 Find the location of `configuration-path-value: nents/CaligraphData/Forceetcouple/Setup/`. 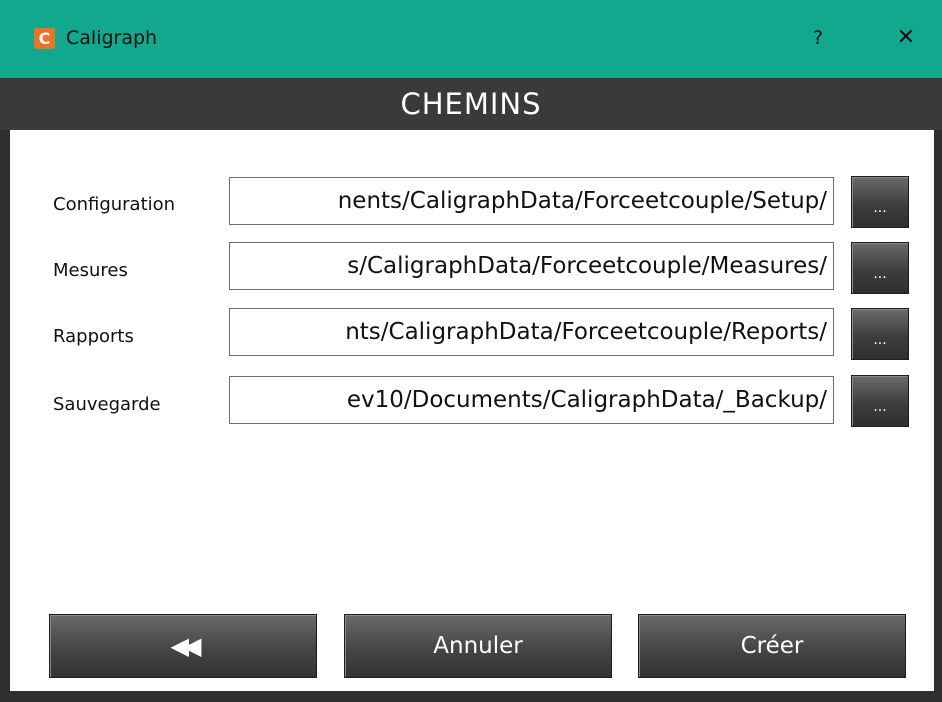

configuration-path-value: nents/CaligraphData/Forceetcouple/Setup/ is located at coordinates (582, 201).